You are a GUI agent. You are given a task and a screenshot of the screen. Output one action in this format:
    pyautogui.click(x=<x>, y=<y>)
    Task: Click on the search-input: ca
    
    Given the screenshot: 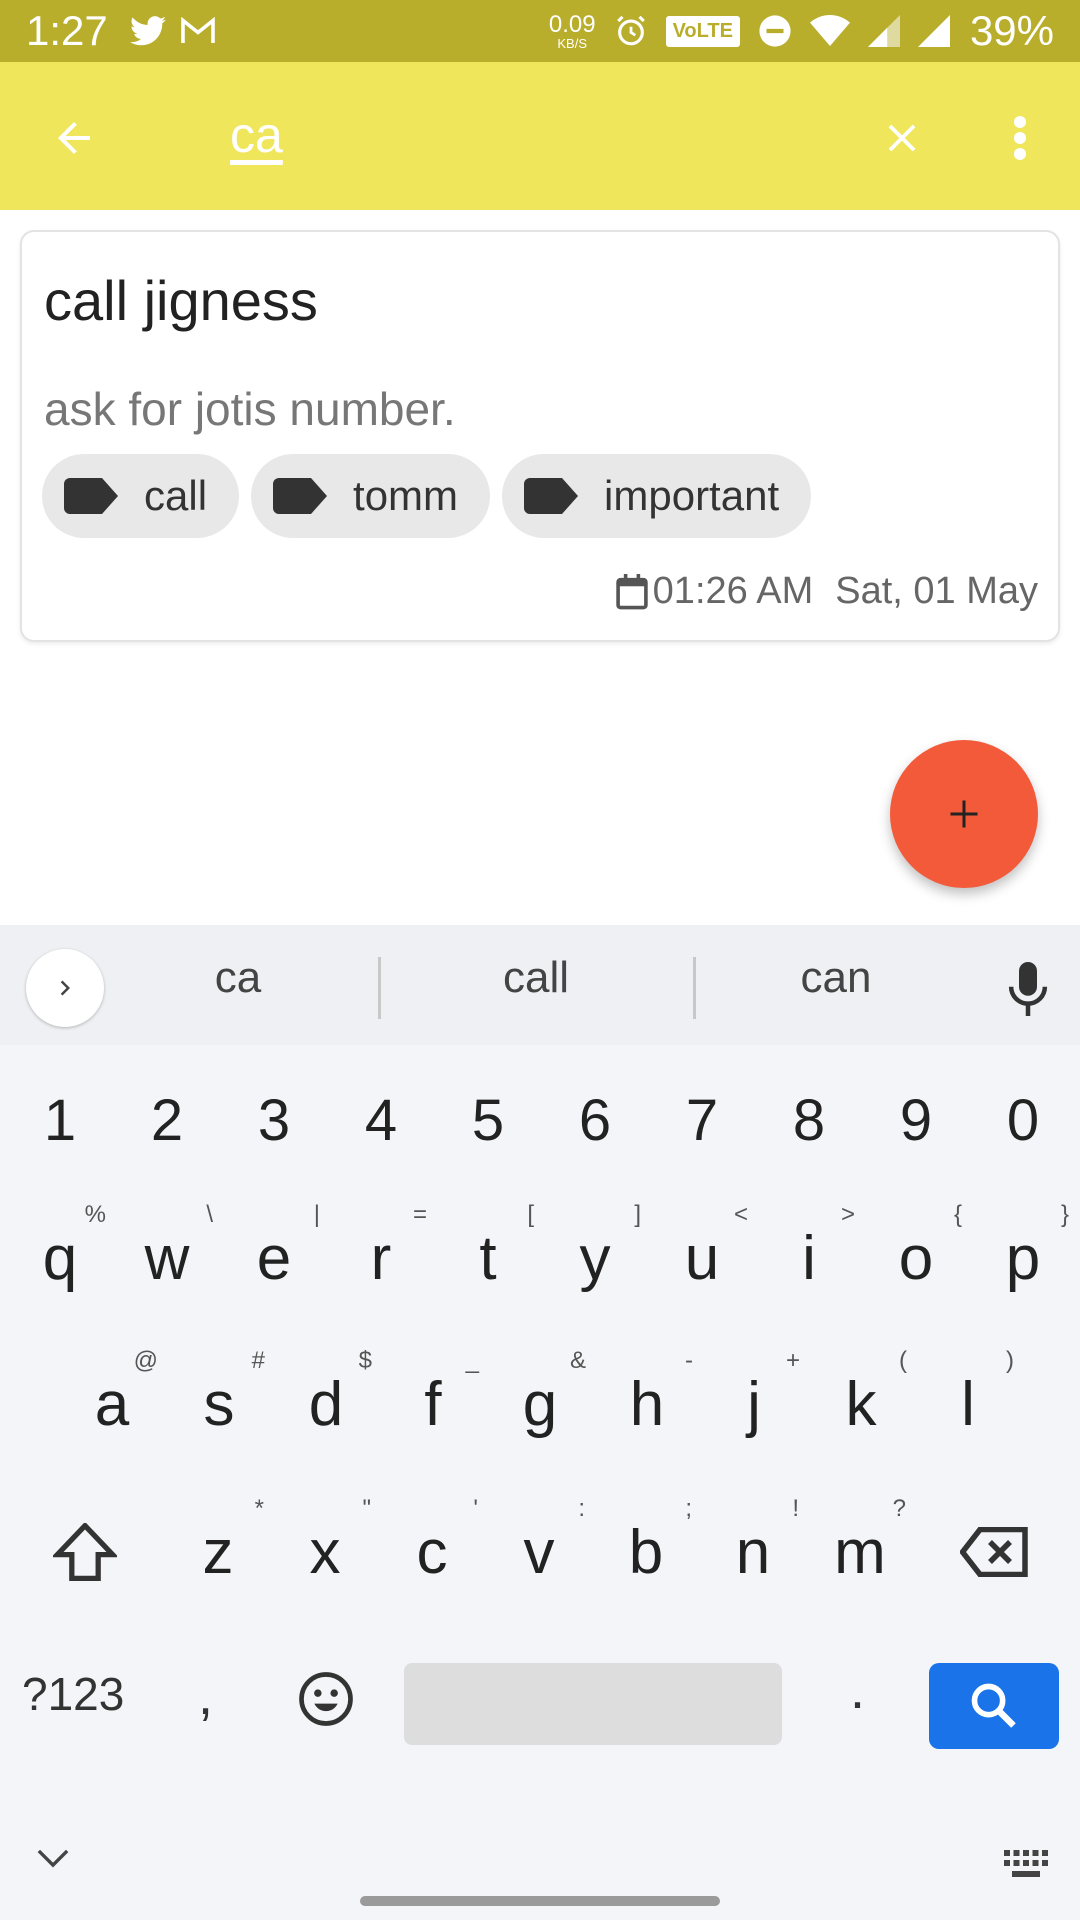 What is the action you would take?
    pyautogui.click(x=256, y=135)
    